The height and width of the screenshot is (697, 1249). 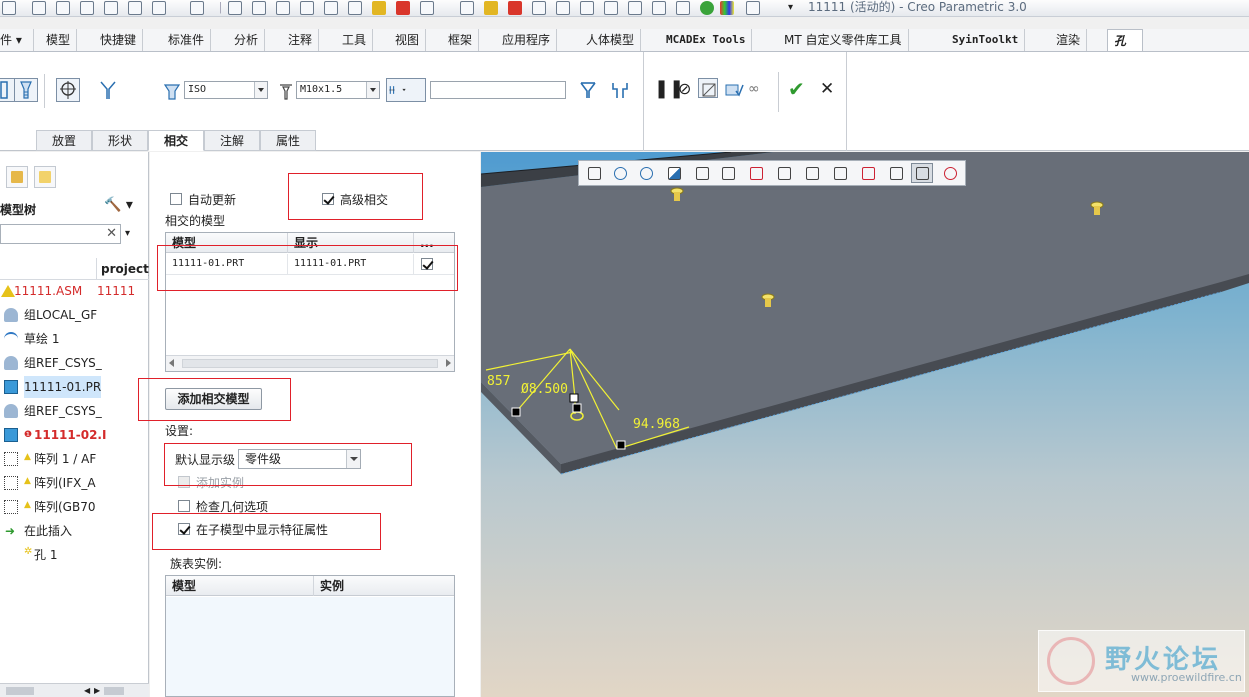 I want to click on tab-render: 渲染, so click(x=1069, y=40).